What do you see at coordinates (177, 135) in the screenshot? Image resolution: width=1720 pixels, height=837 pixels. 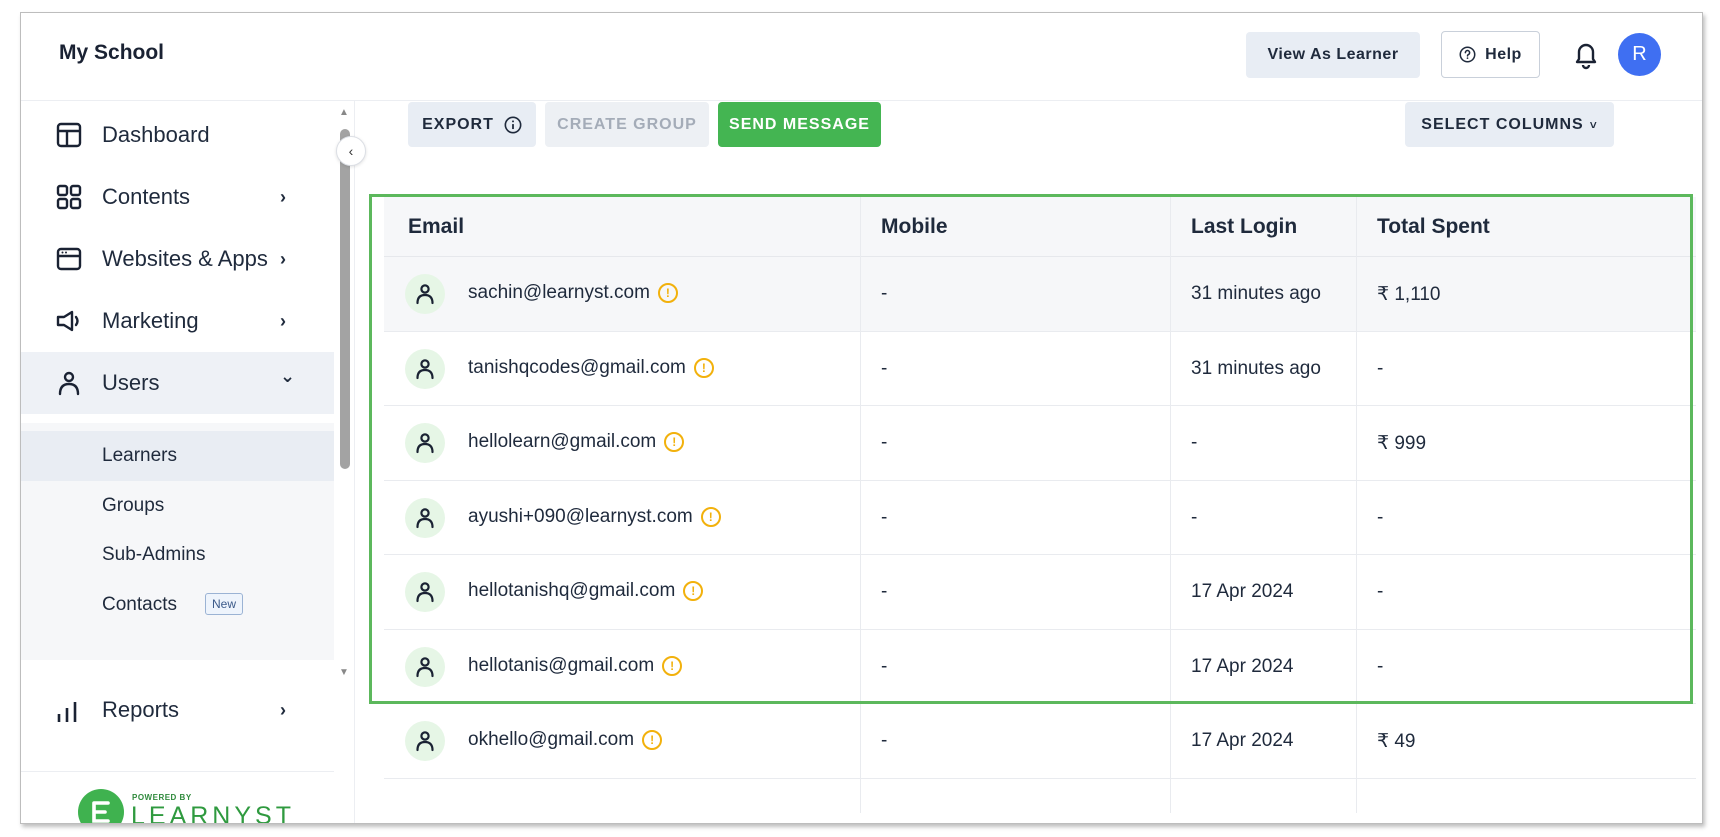 I see `sidebar-item-dashboard: Dashboard` at bounding box center [177, 135].